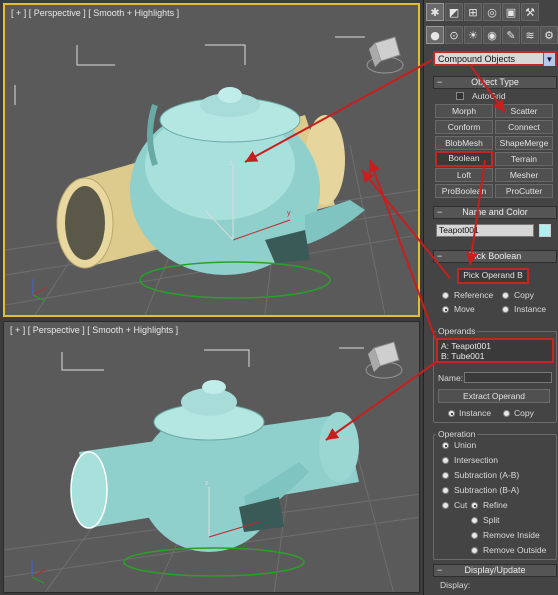 This screenshot has width=558, height=595. What do you see at coordinates (485, 230) in the screenshot?
I see `object-name-field: Teapot001` at bounding box center [485, 230].